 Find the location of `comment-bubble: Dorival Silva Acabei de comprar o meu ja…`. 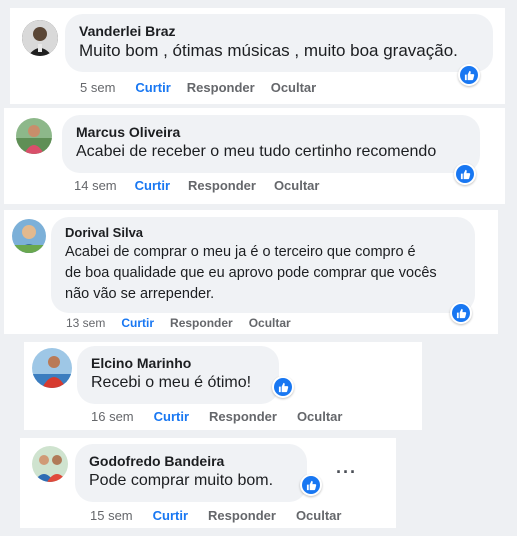

comment-bubble: Dorival Silva Acabei de comprar o meu ja… is located at coordinates (263, 265).